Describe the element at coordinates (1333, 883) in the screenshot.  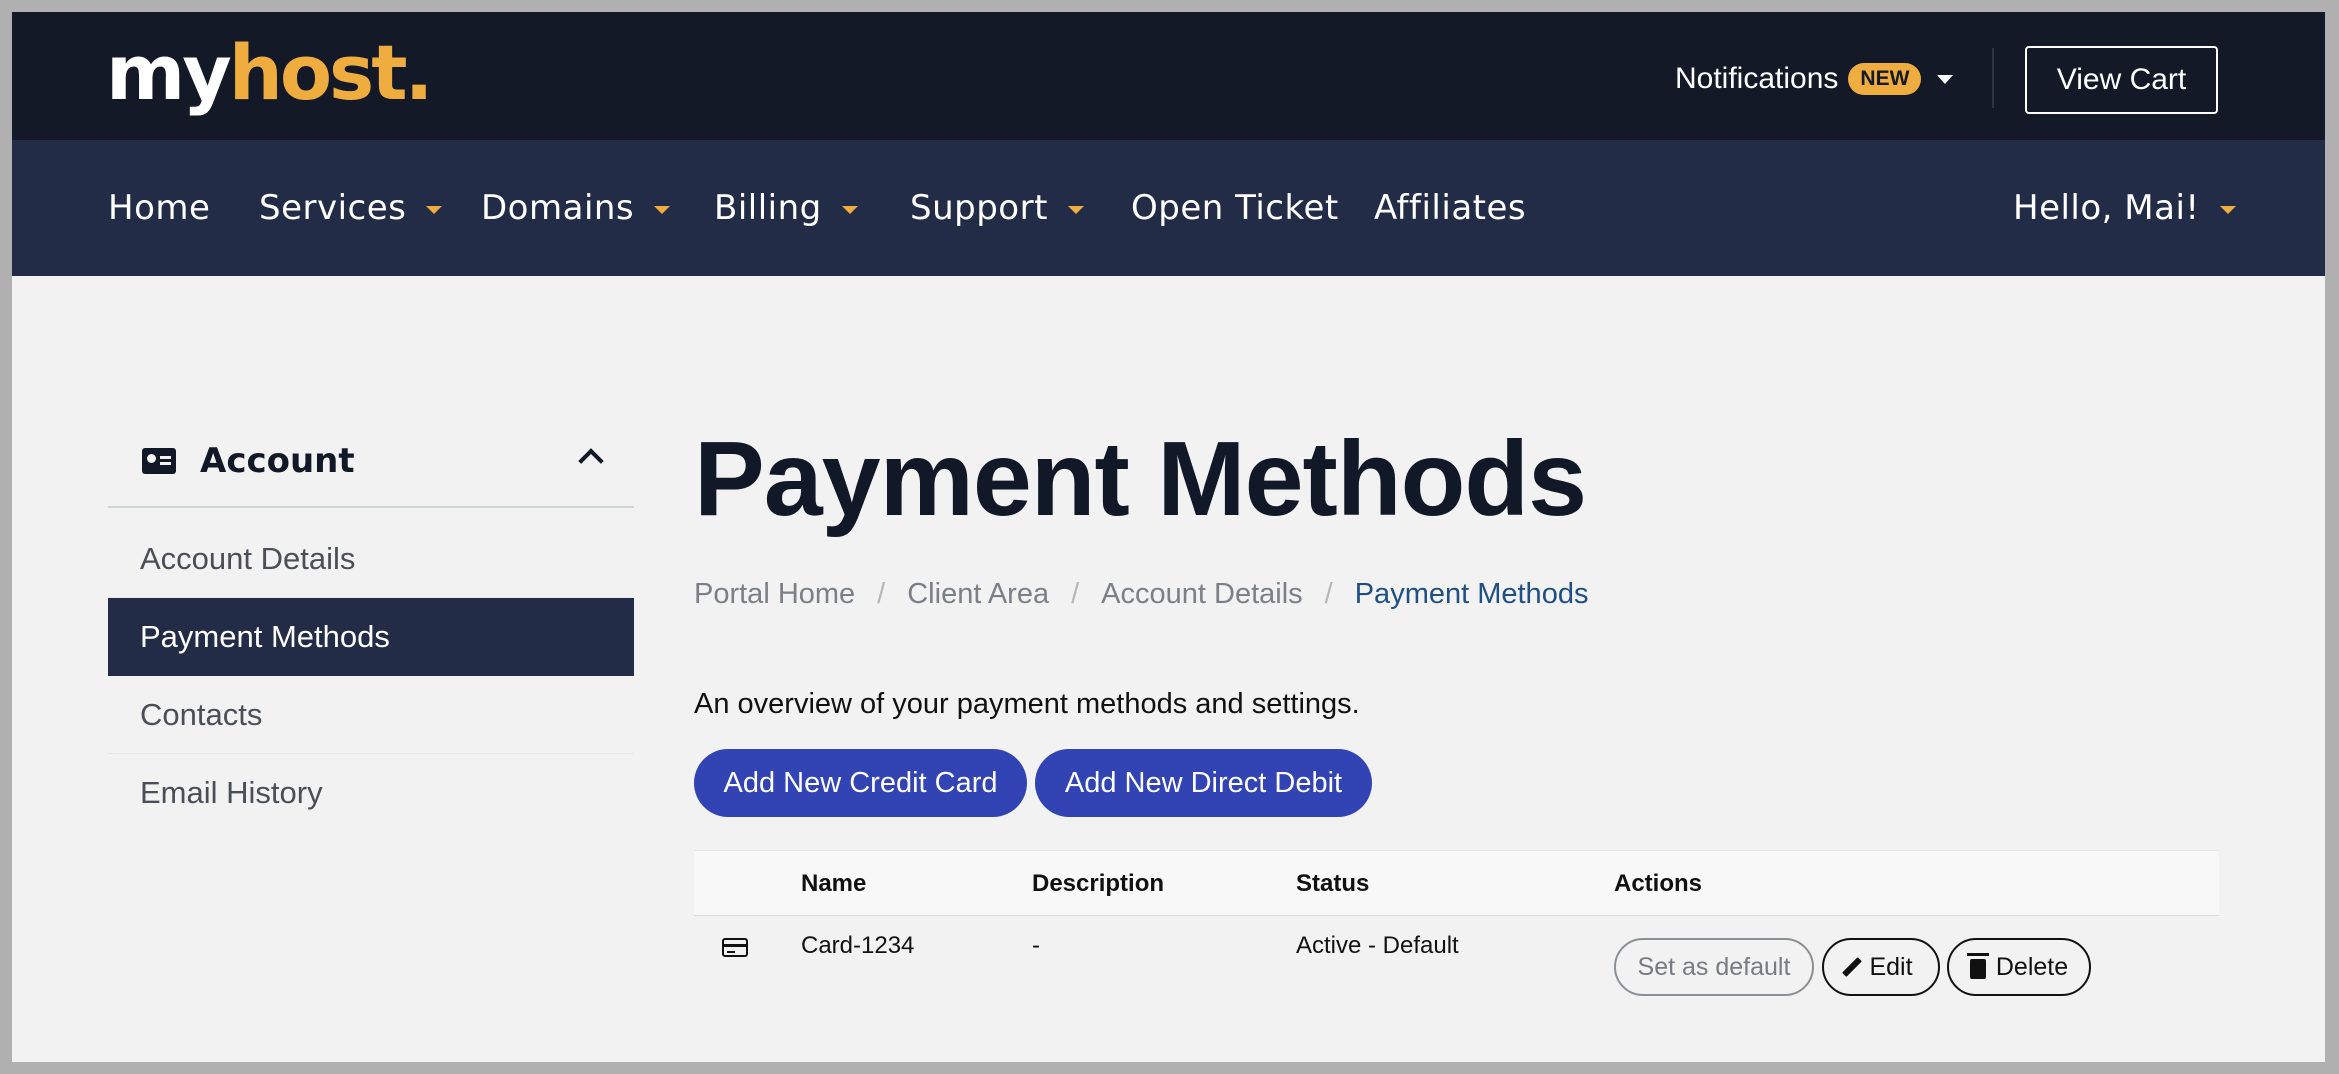
I see `column-header-status: Status` at that location.